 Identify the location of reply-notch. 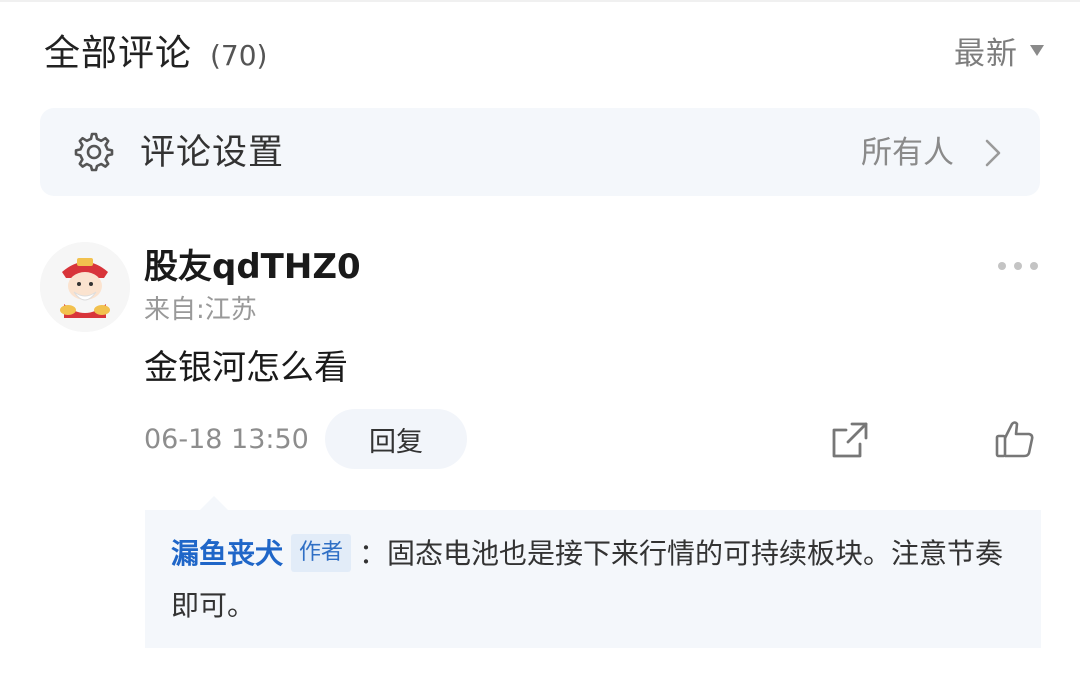
(214, 503).